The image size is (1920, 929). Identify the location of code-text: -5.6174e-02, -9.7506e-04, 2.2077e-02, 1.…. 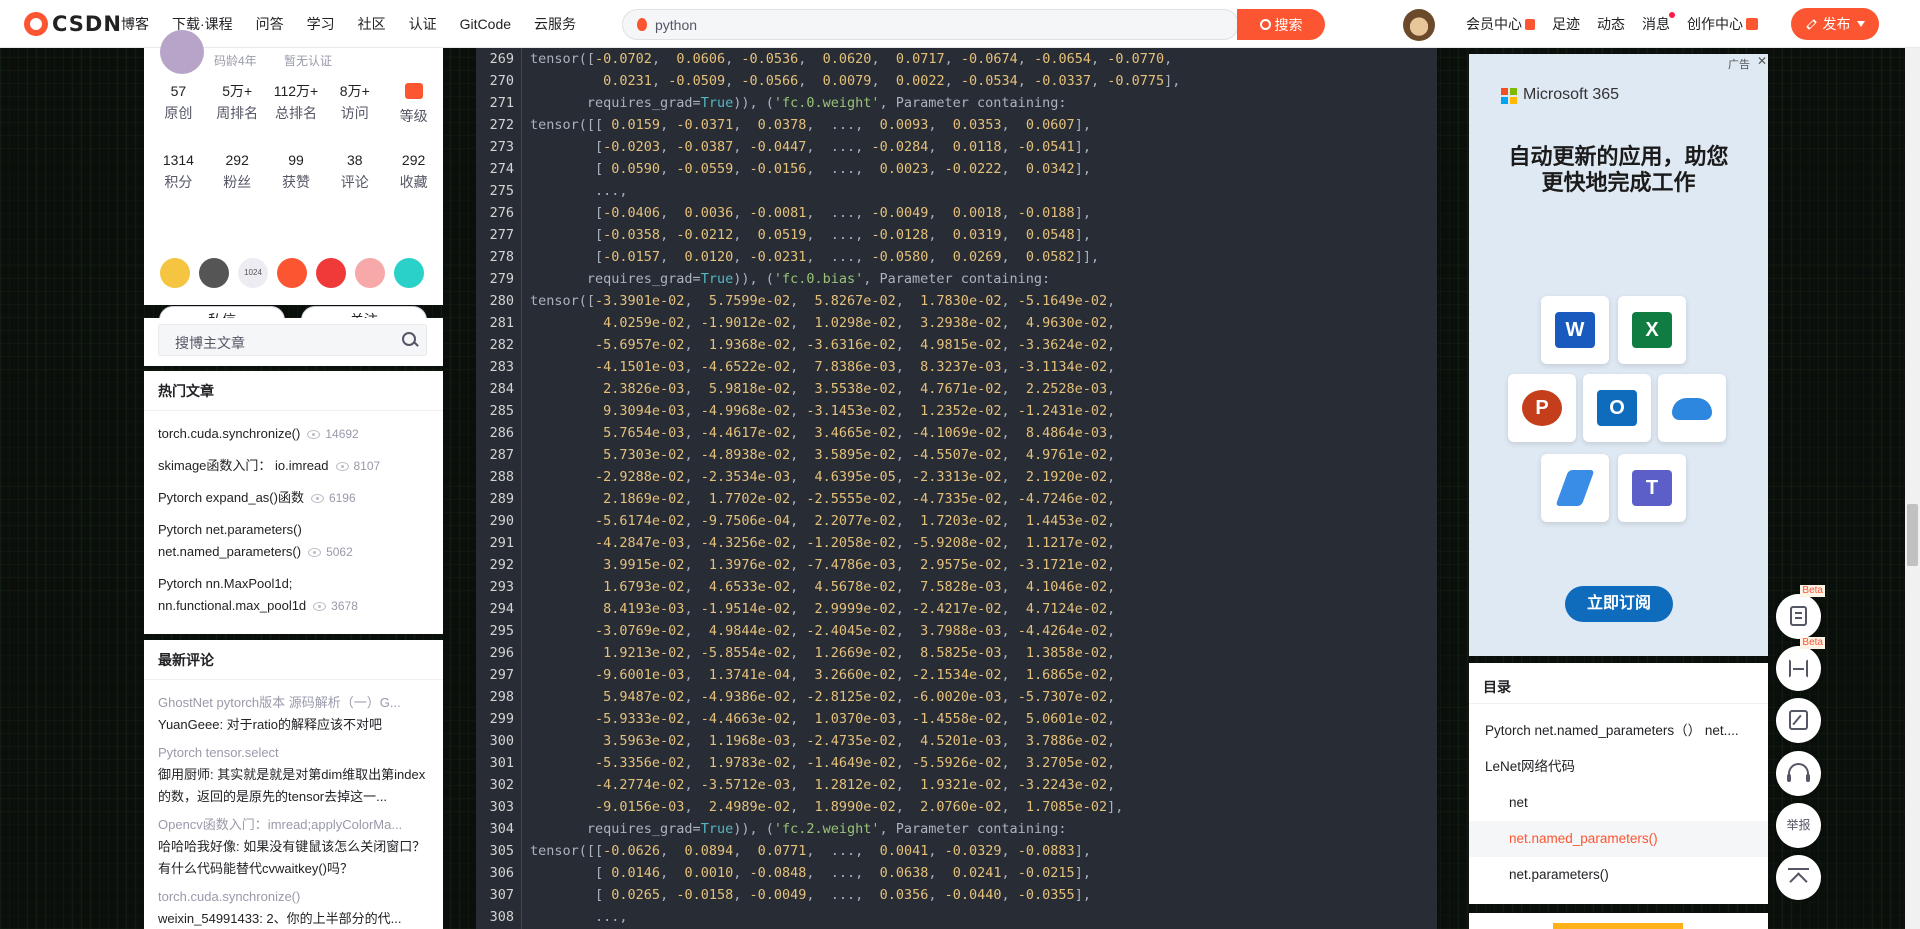
(855, 521).